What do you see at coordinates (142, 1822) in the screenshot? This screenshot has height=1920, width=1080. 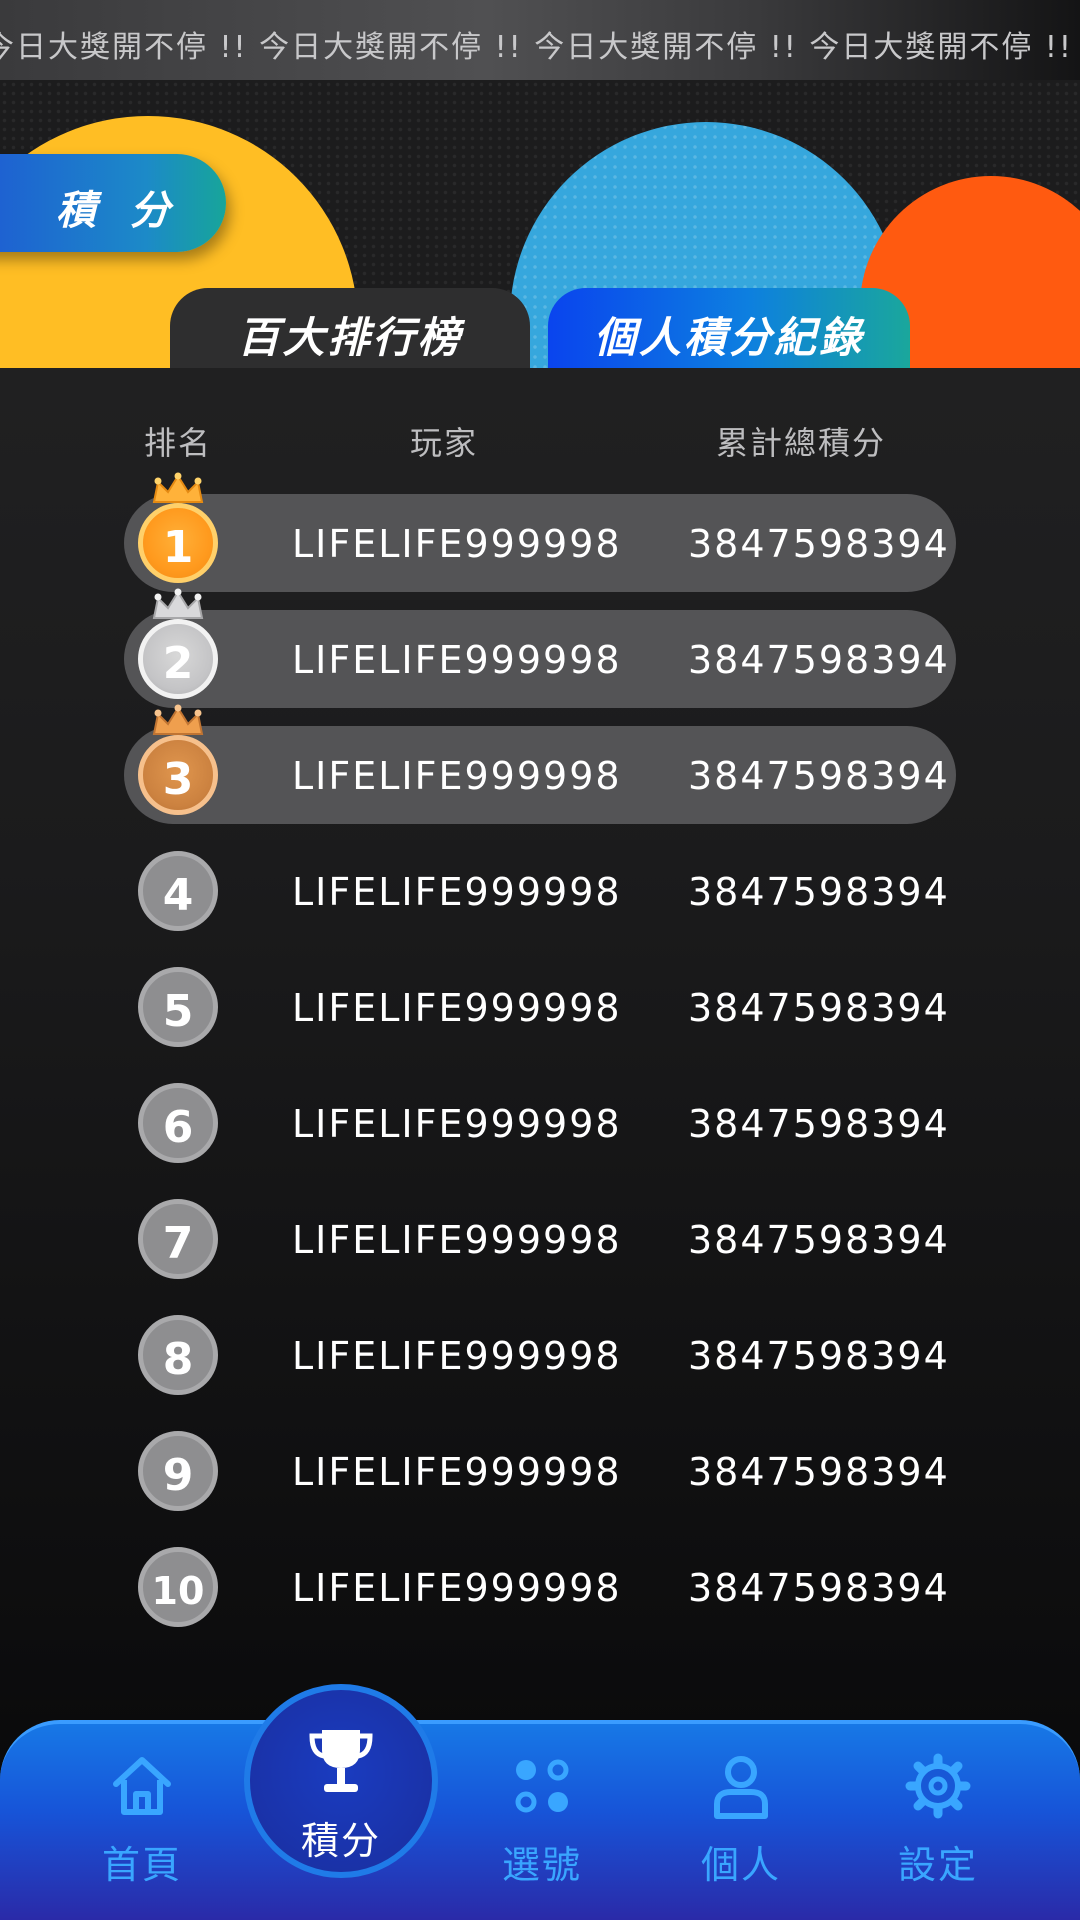 I see `nav-item-home: 首頁` at bounding box center [142, 1822].